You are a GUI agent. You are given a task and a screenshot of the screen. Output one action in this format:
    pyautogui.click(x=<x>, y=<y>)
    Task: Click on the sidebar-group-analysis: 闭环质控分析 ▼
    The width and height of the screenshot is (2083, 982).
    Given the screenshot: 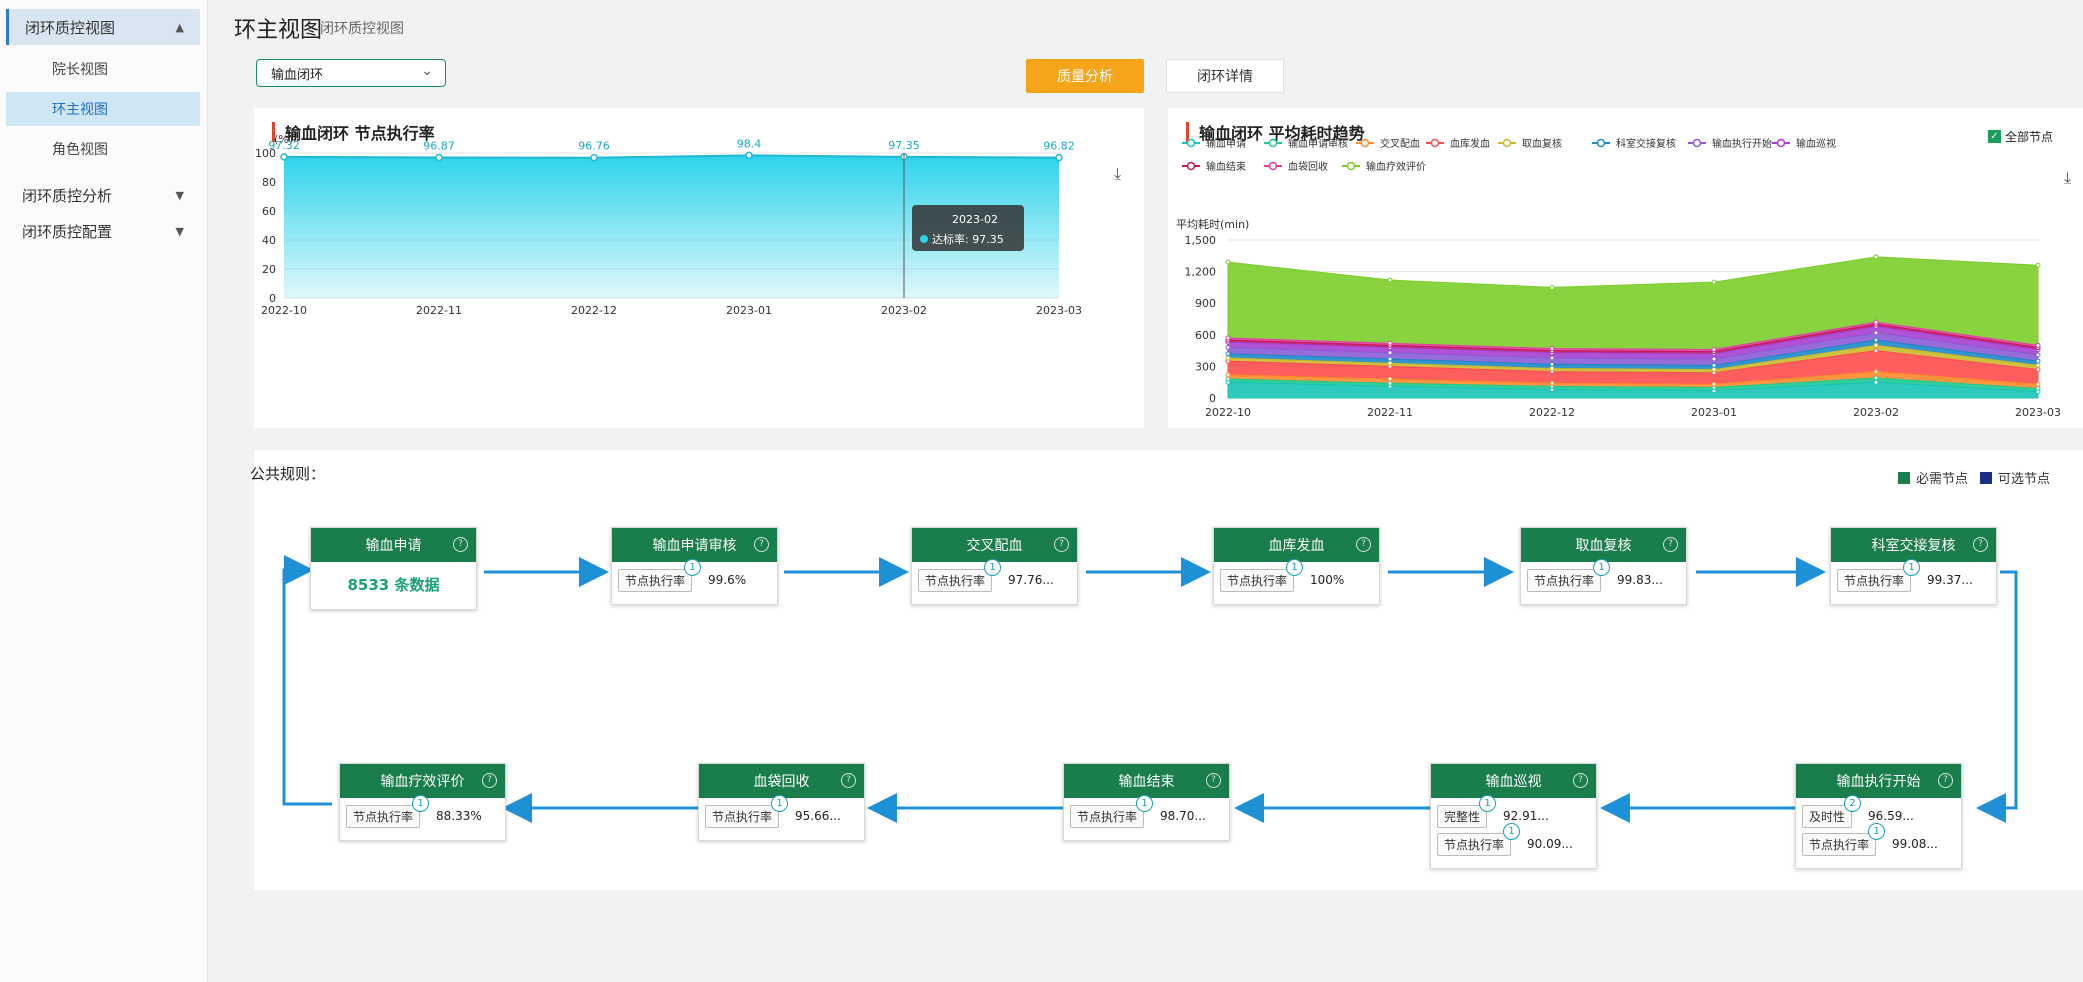 What is the action you would take?
    pyautogui.click(x=103, y=195)
    